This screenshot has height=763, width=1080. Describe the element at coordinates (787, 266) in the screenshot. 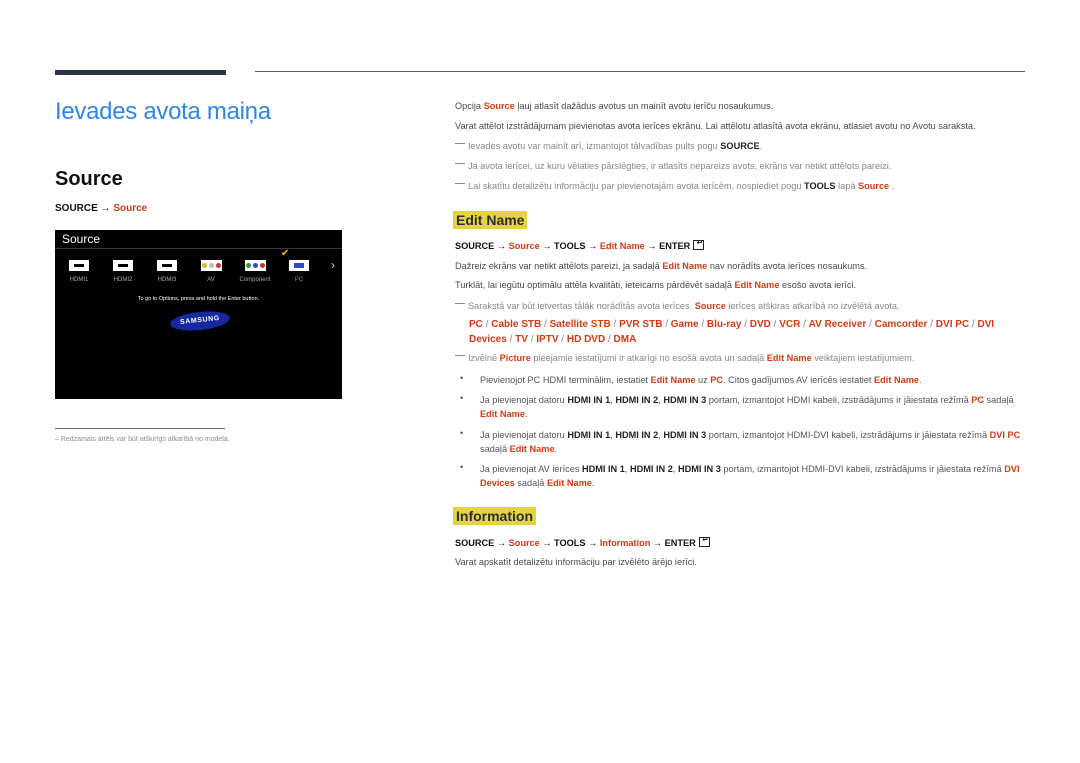

I see `t: nav norādīts avota ierīces nosaukums.` at that location.